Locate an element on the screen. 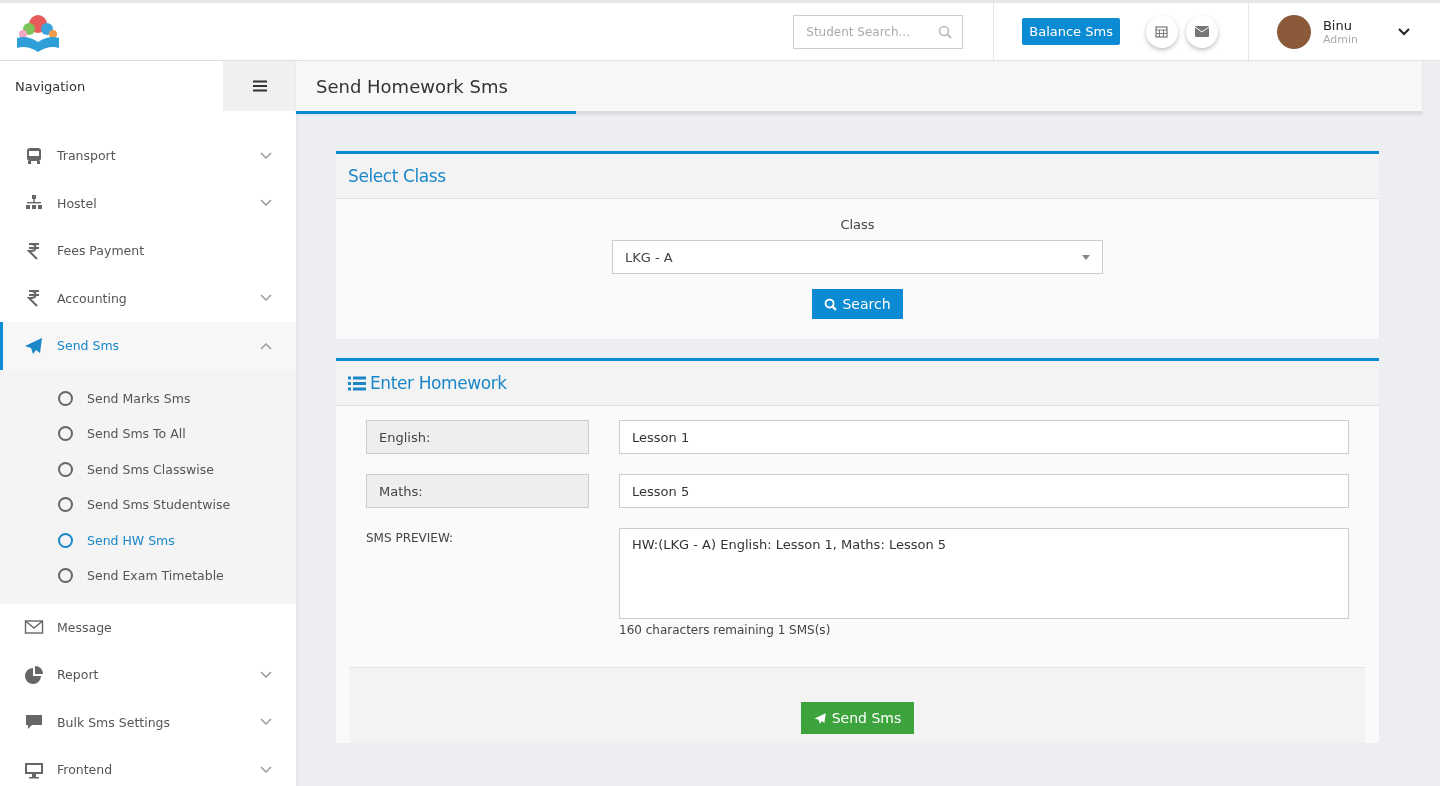 Image resolution: width=1440 pixels, height=786 pixels. plane-icon is located at coordinates (34, 345).